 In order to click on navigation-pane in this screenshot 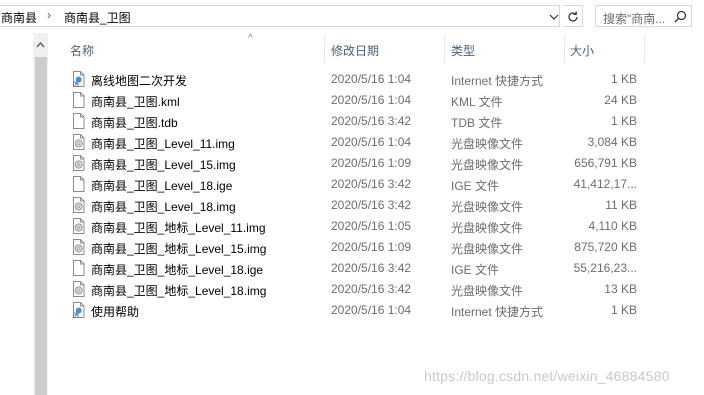, I will do `click(16, 214)`.